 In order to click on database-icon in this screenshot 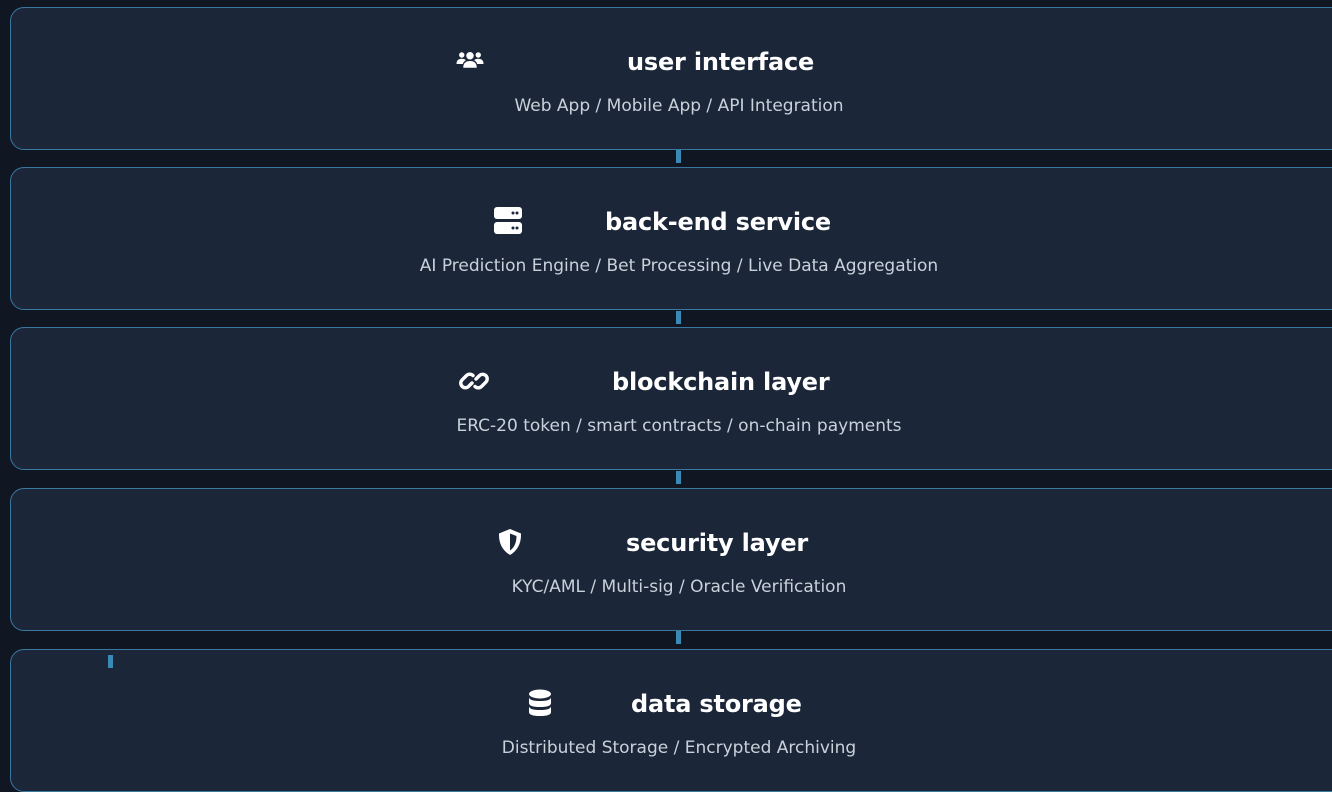, I will do `click(540, 703)`.